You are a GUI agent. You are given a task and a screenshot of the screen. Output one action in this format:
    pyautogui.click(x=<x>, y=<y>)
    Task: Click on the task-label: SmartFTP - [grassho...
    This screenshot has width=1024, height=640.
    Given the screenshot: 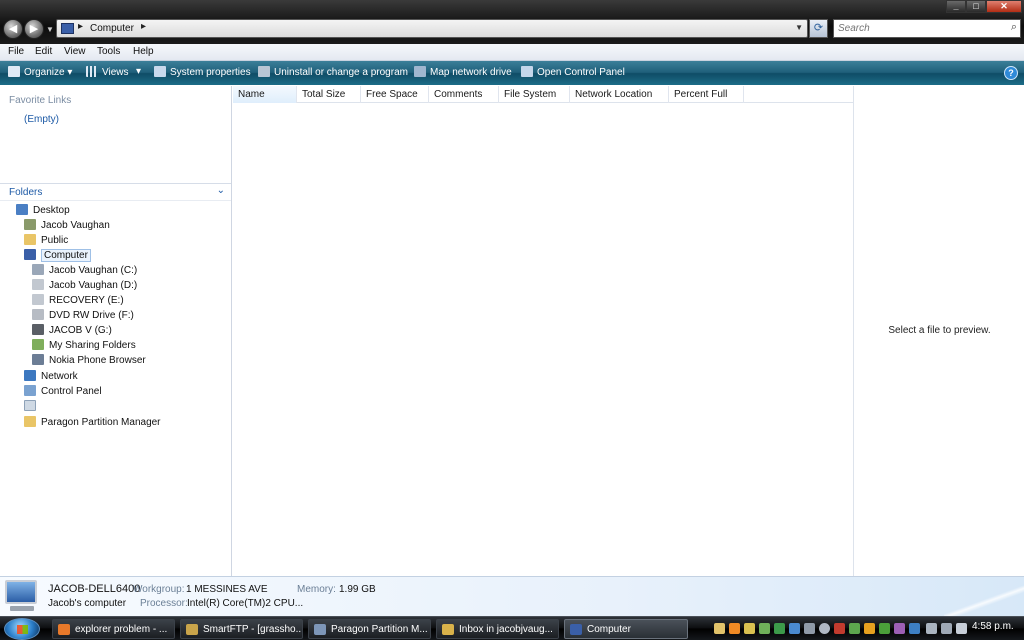 What is the action you would take?
    pyautogui.click(x=253, y=629)
    